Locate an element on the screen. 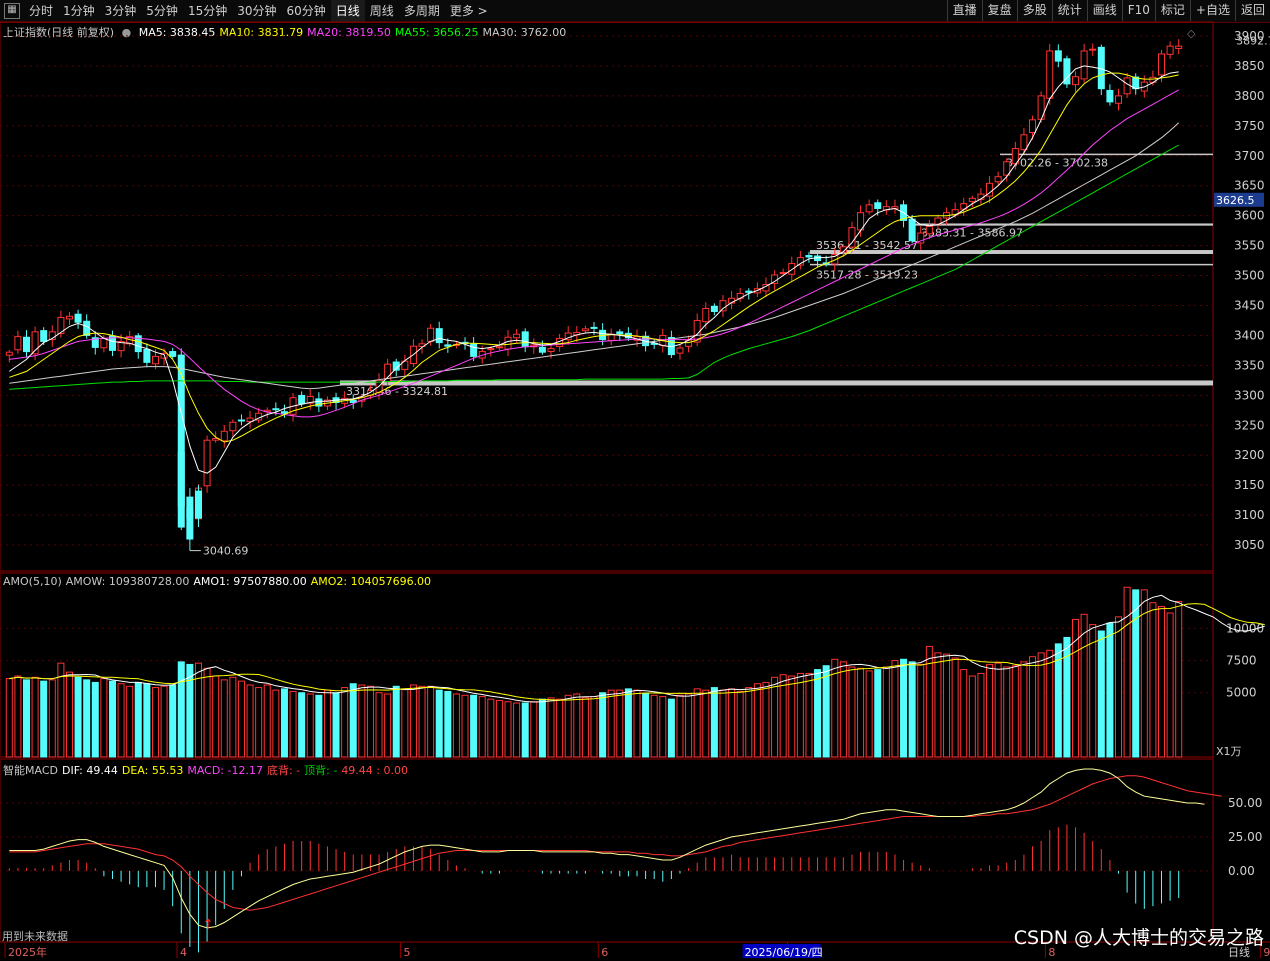 This screenshot has width=1270, height=961. price-tick-label: 3100 is located at coordinates (1249, 515).